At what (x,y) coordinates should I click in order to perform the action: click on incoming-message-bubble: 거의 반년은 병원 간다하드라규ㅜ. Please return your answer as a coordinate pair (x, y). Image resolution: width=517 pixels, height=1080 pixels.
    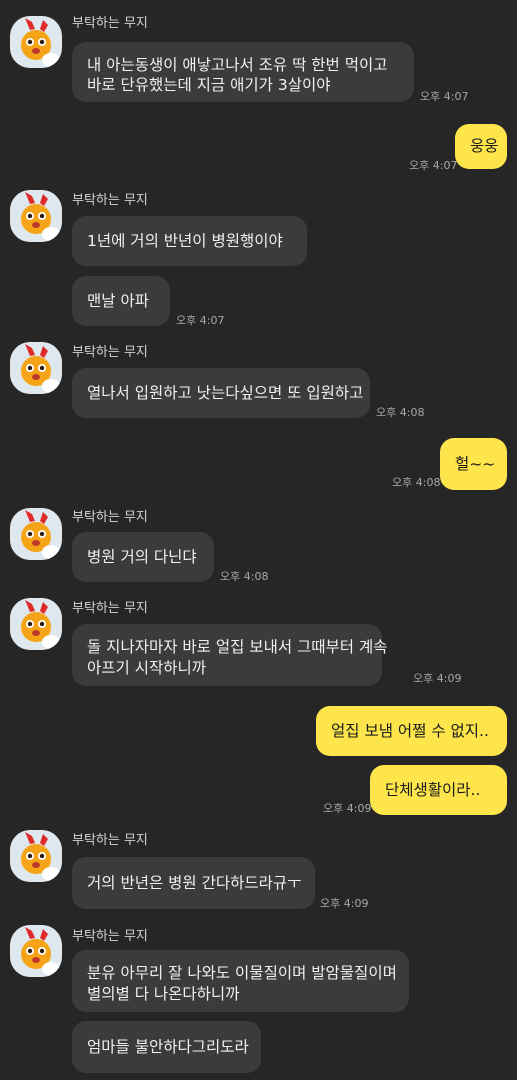
    Looking at the image, I should click on (193, 883).